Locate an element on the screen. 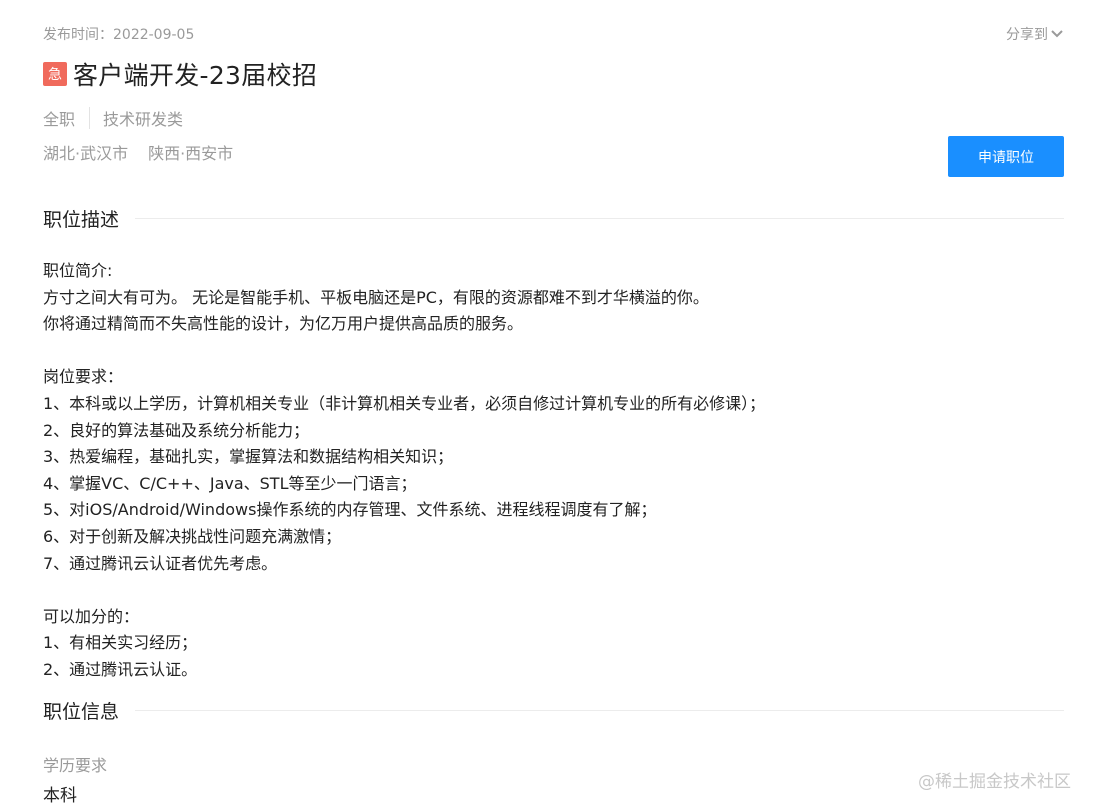  section-title: 职位信息 is located at coordinates (81, 712).